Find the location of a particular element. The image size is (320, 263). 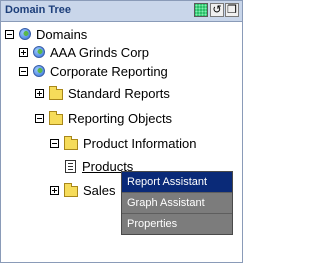

panel-title: Domain Tree is located at coordinates (38, 10).